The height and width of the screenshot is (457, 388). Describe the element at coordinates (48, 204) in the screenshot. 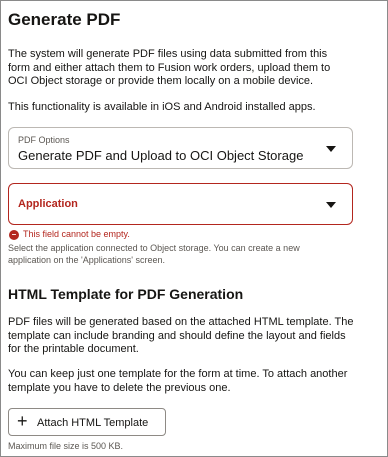

I see `application-label: Application` at that location.